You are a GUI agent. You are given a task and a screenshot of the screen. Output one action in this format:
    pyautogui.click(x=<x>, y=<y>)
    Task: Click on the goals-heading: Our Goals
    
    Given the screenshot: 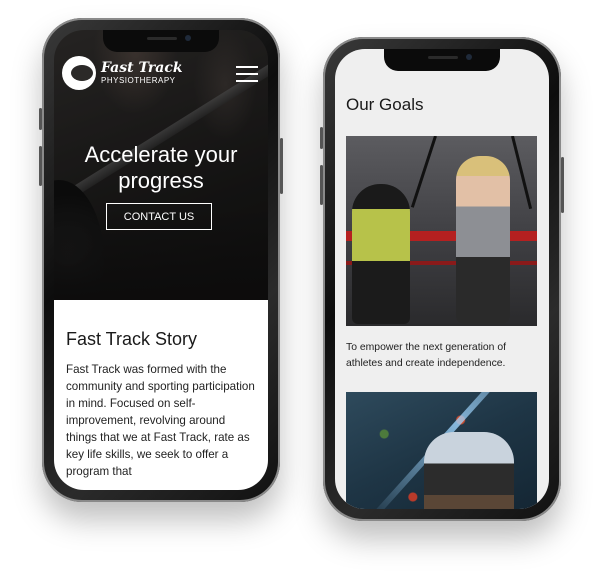 What is the action you would take?
    pyautogui.click(x=385, y=104)
    